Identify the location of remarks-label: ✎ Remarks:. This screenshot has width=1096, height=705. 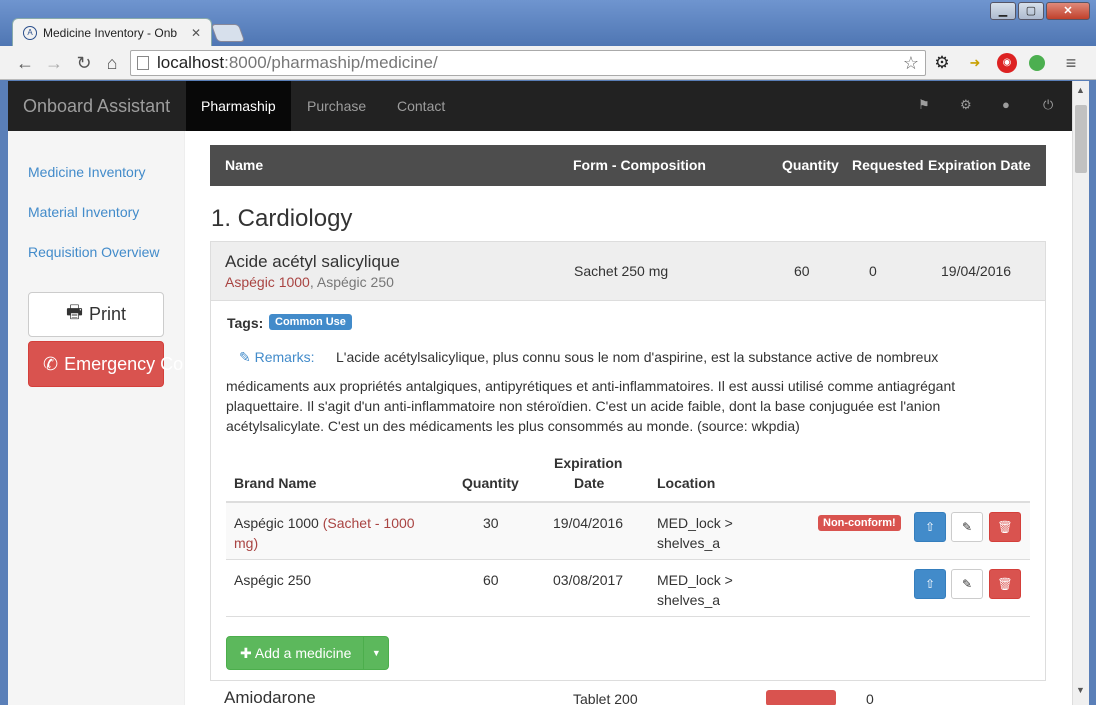
(277, 357).